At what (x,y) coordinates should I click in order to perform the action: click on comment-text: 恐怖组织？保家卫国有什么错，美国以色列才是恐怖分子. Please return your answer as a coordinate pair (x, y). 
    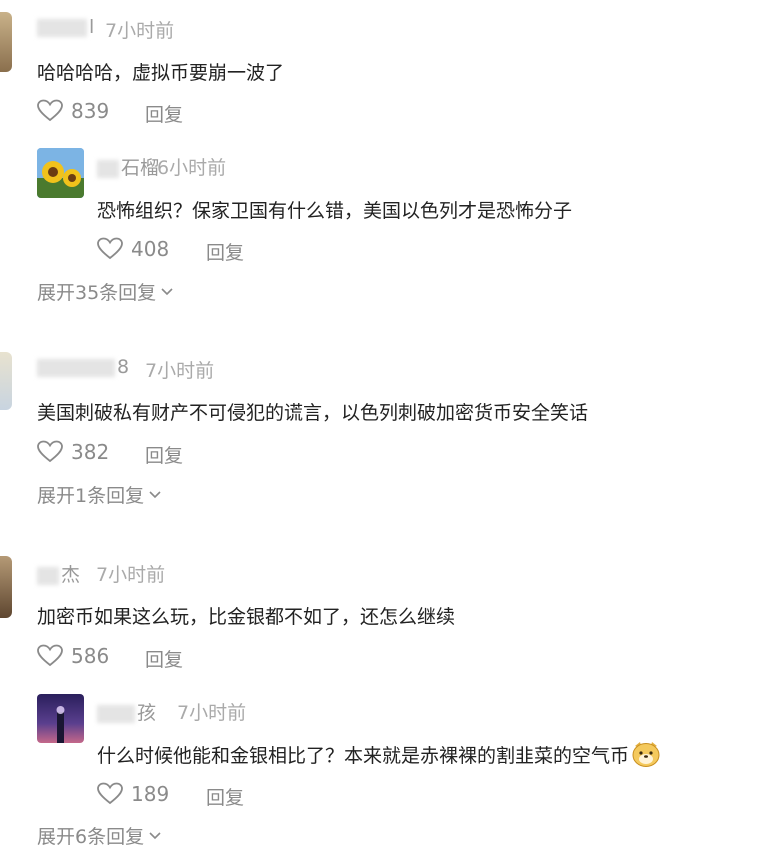
    Looking at the image, I should click on (335, 211).